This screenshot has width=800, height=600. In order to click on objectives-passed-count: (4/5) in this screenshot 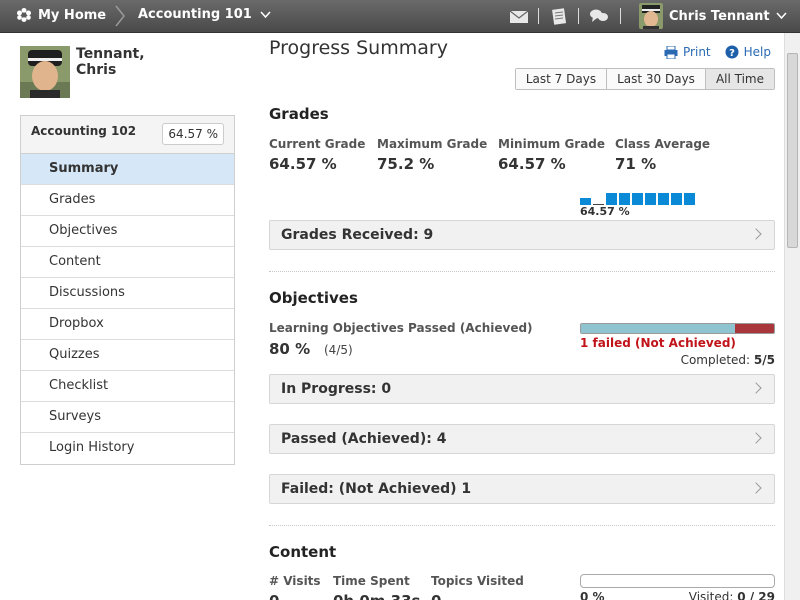, I will do `click(338, 350)`.